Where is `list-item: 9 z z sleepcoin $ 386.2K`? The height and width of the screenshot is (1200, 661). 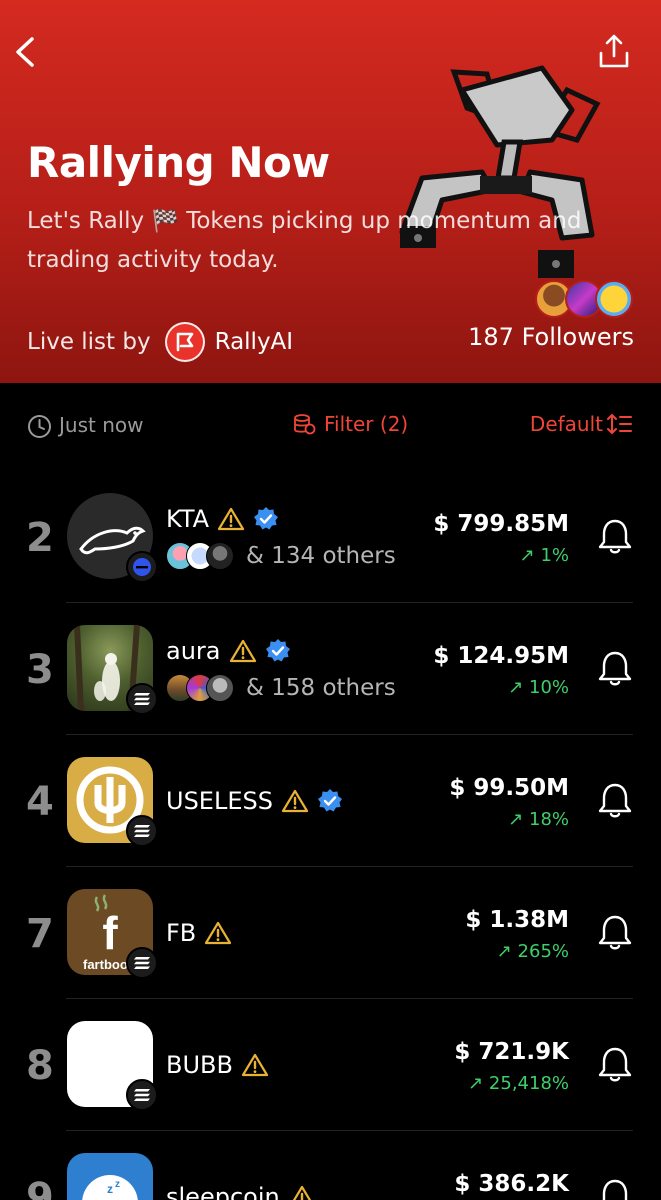
list-item: 9 z z sleepcoin $ 386.2K is located at coordinates (330, 1165).